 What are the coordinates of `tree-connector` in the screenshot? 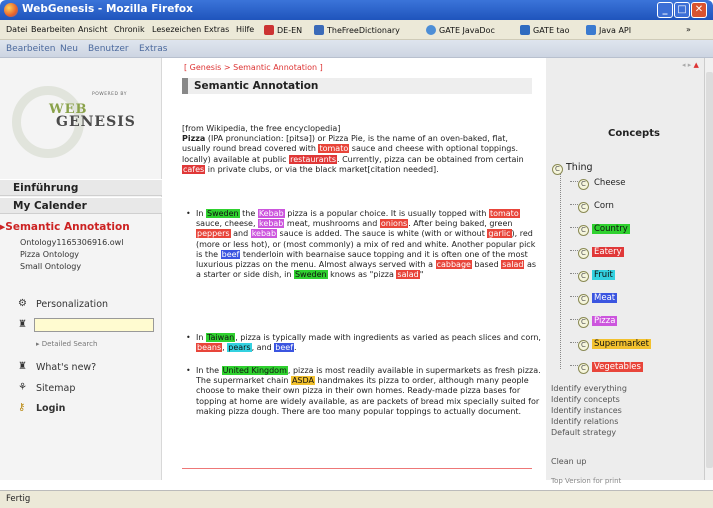 It's located at (560, 271).